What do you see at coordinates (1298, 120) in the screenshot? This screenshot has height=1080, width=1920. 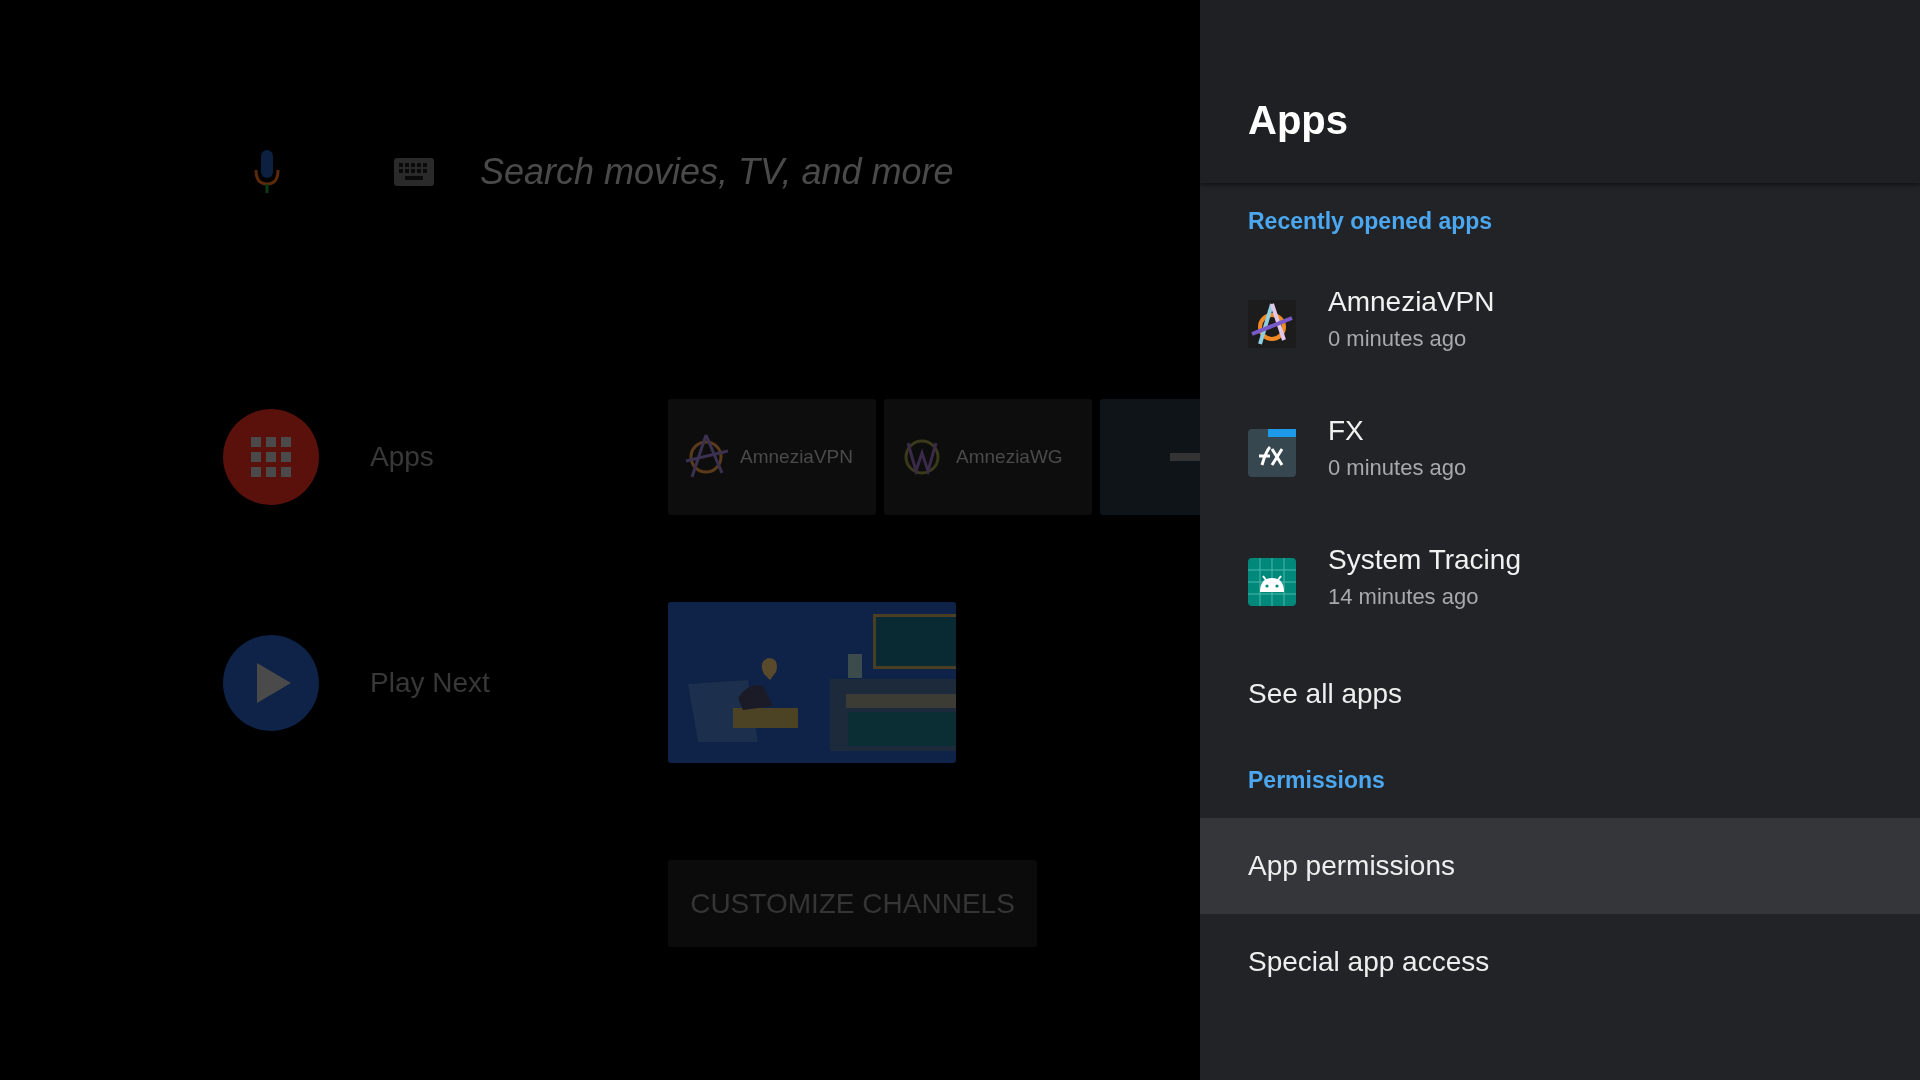 I see `panel-title: Apps` at bounding box center [1298, 120].